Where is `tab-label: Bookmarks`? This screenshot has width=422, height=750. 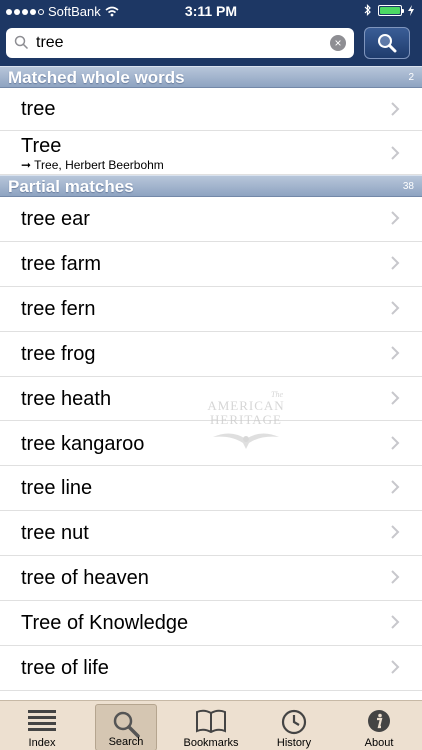 tab-label: Bookmarks is located at coordinates (211, 743).